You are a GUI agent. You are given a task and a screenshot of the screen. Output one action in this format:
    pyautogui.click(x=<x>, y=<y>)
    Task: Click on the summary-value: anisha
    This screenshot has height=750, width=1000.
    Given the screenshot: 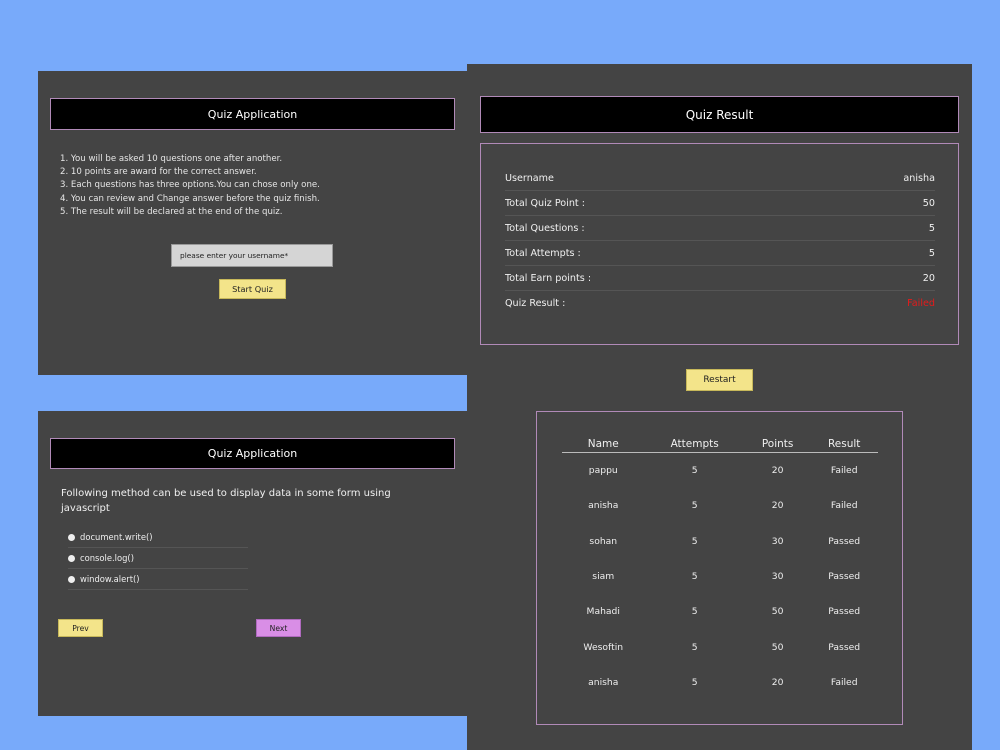 What is the action you would take?
    pyautogui.click(x=919, y=178)
    